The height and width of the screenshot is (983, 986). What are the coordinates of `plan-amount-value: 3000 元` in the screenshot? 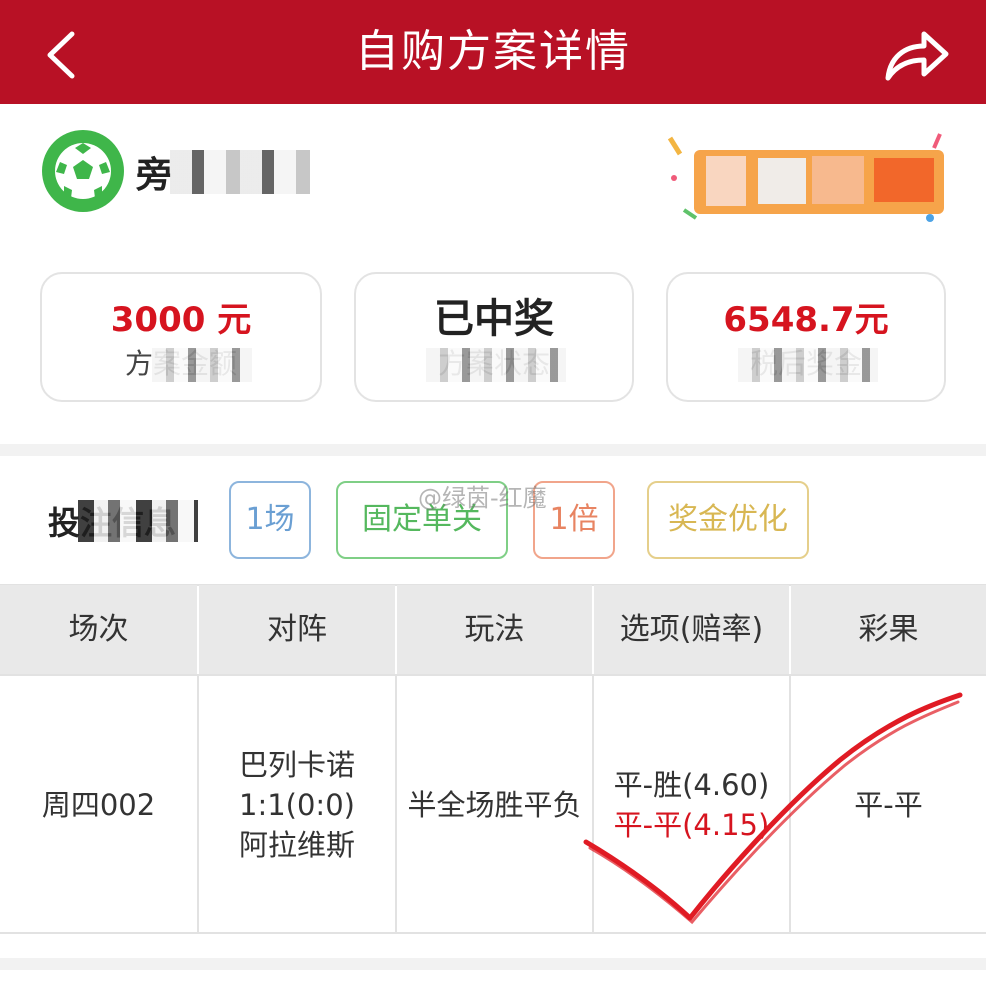 It's located at (181, 320).